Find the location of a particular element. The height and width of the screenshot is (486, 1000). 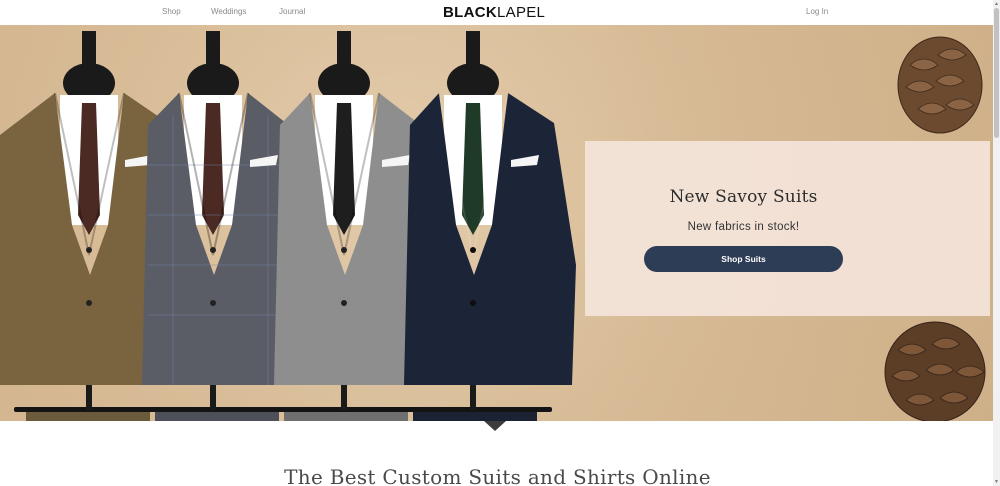

section-title: The Best Custom Suits and Shirts Online is located at coordinates (497, 475).